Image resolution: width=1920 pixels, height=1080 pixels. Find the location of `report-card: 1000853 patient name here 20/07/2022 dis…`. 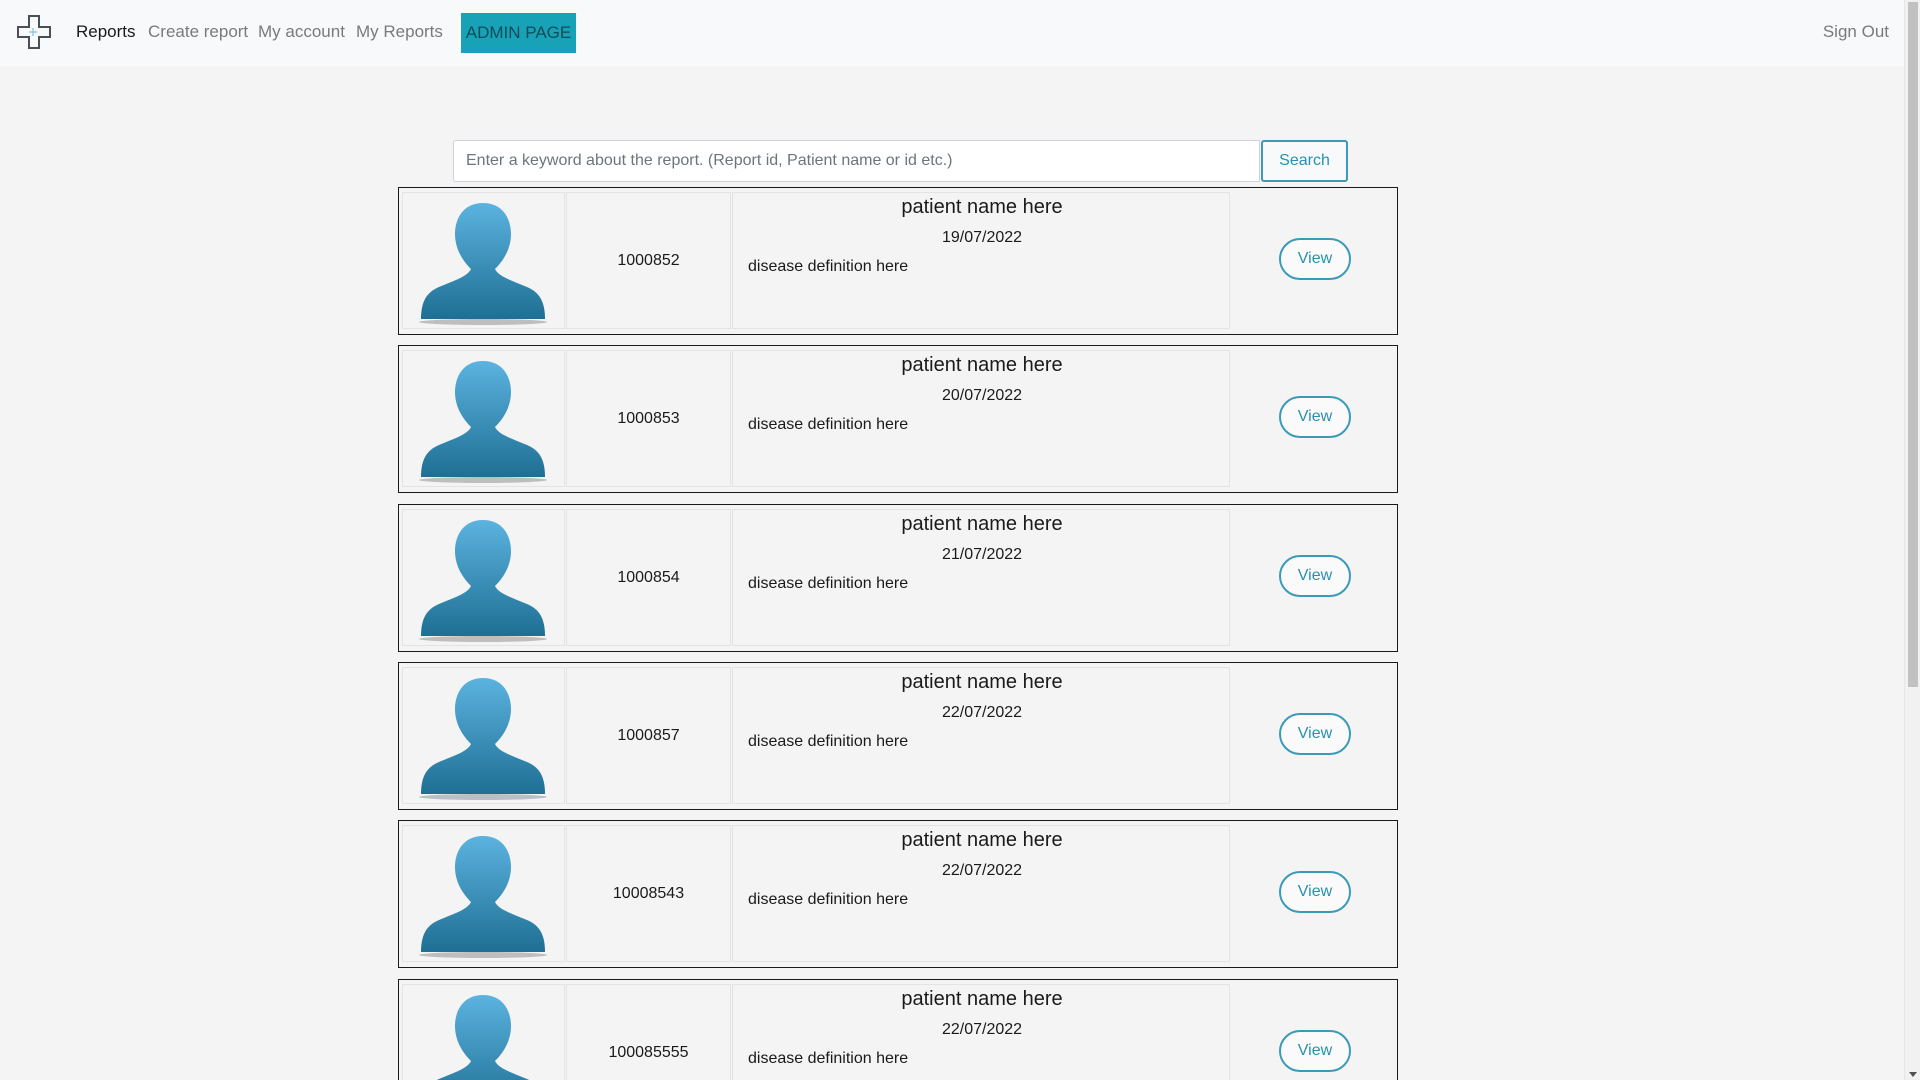

report-card: 1000853 patient name here 20/07/2022 dis… is located at coordinates (898, 419).